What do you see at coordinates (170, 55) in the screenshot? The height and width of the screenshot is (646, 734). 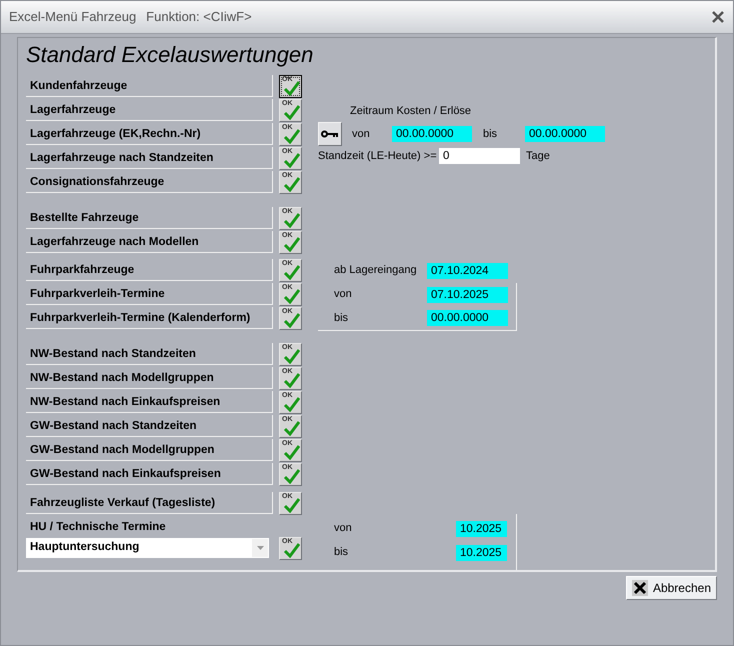 I see `heading: Standard Excelauswertungen` at bounding box center [170, 55].